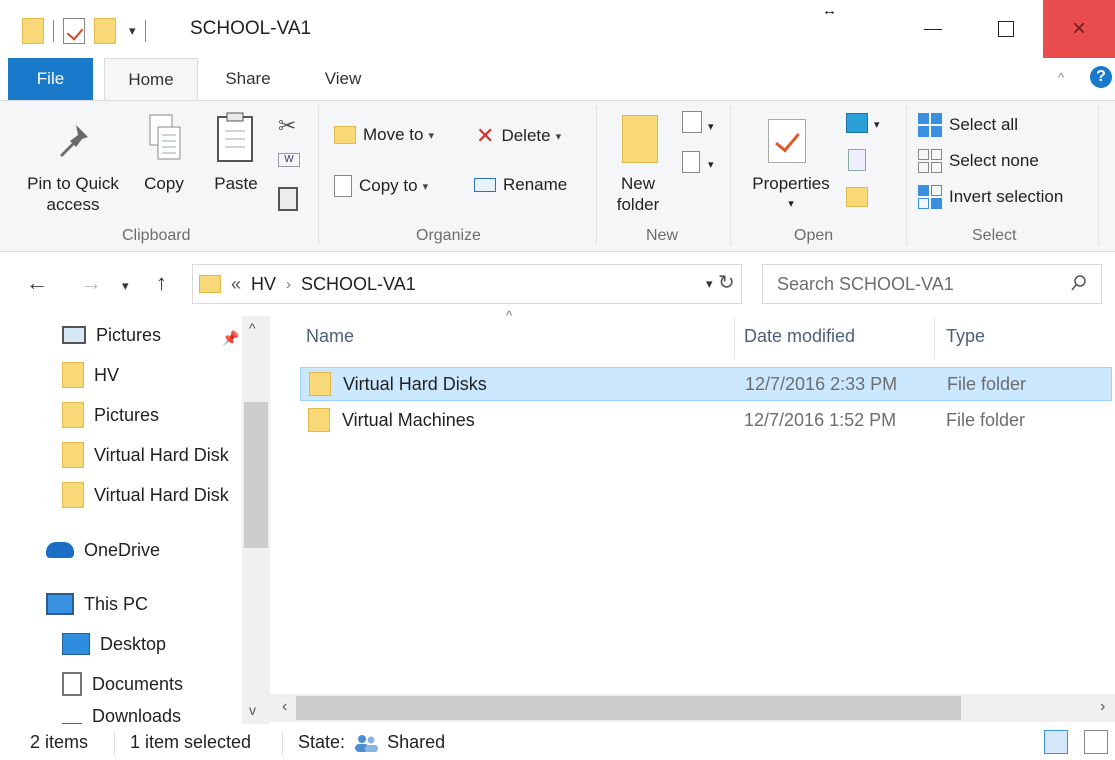 Image resolution: width=1115 pixels, height=760 pixels. Describe the element at coordinates (151, 684) in the screenshot. I see `nav-item-documents: Documents` at that location.